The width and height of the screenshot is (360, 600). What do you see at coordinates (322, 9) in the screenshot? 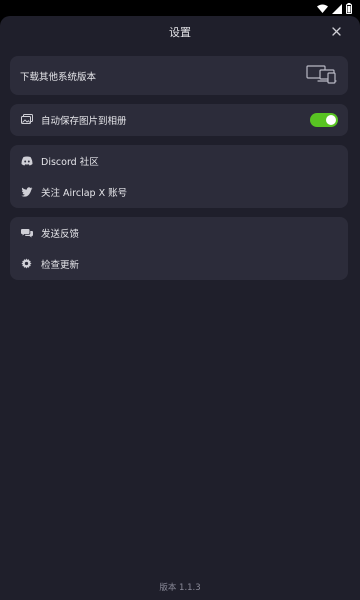
I see `wifi-icon` at bounding box center [322, 9].